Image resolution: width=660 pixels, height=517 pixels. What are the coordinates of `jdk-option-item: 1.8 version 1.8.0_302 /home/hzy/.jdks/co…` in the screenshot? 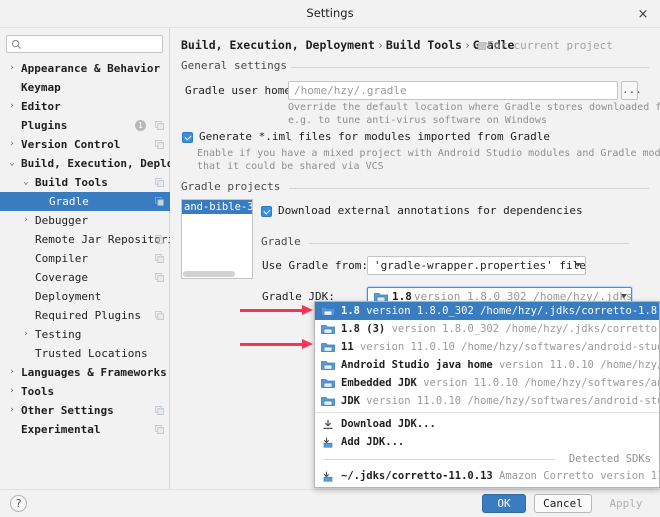 It's located at (487, 311).